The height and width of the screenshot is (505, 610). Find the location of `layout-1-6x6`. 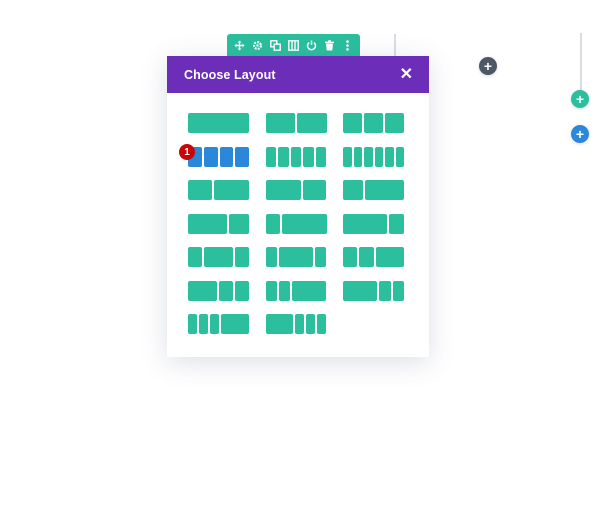

layout-1-6x6 is located at coordinates (373, 156).